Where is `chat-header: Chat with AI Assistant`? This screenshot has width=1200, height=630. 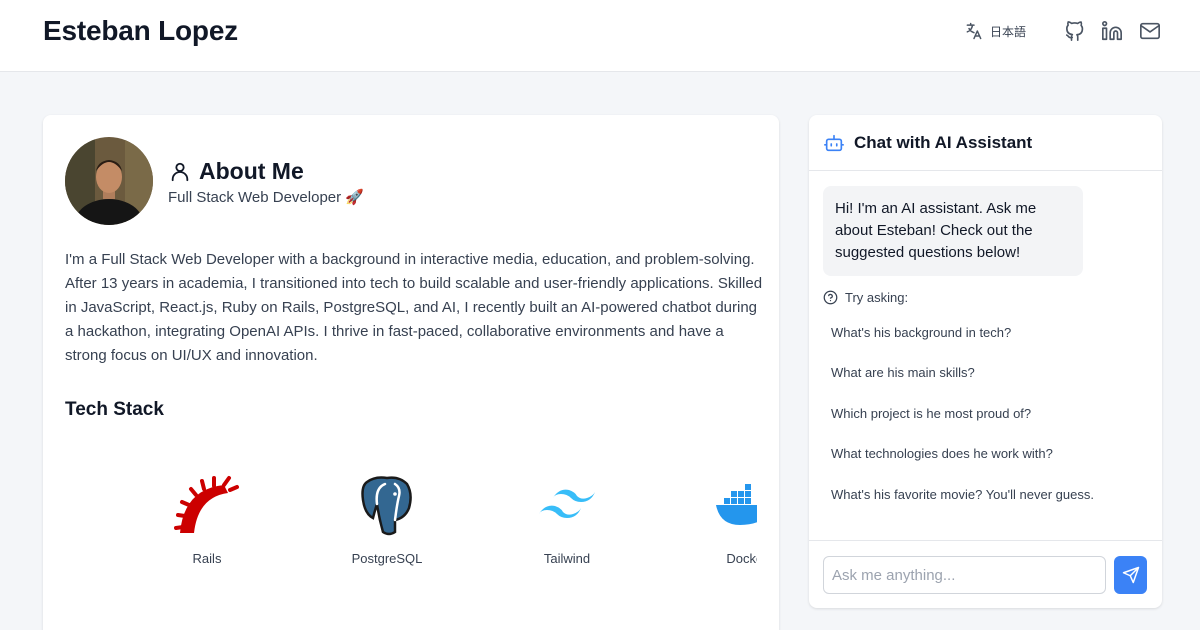 chat-header: Chat with AI Assistant is located at coordinates (985, 143).